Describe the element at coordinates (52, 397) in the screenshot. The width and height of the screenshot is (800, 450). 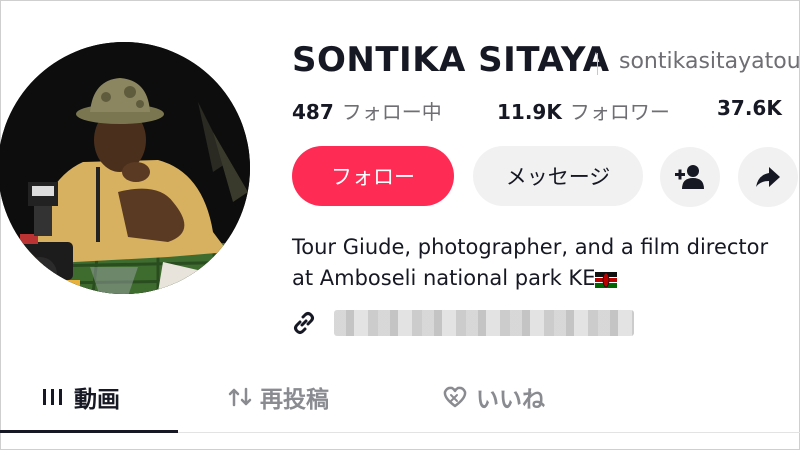
I see `grid-bars-icon` at that location.